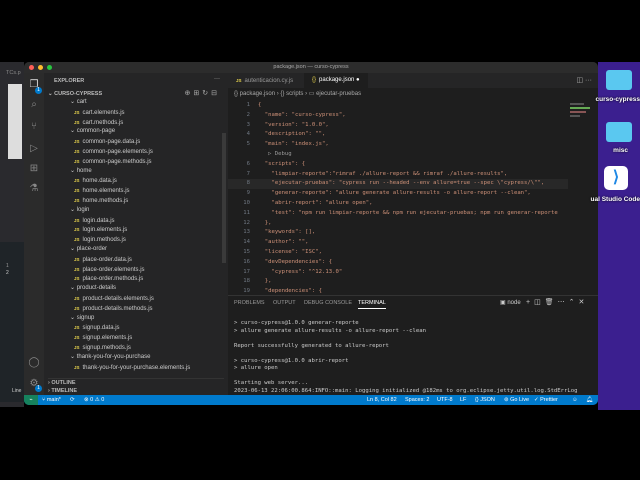  What do you see at coordinates (34, 363) in the screenshot?
I see `account-icon: ◯` at bounding box center [34, 363].